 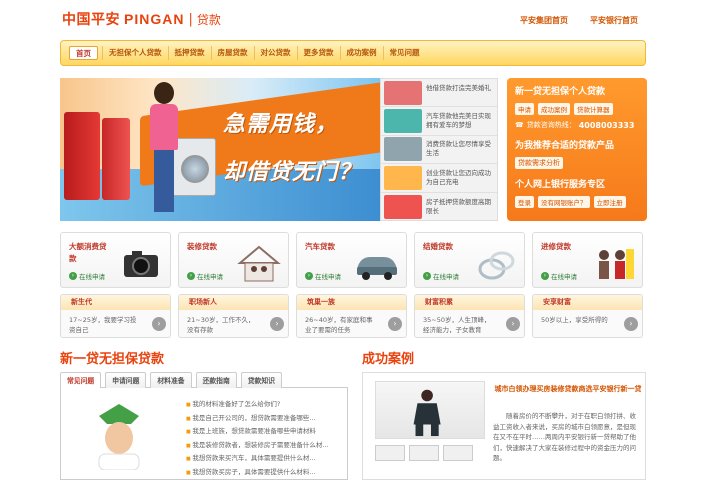 I want to click on nav-item-house: 房屋贷款, so click(x=232, y=53).